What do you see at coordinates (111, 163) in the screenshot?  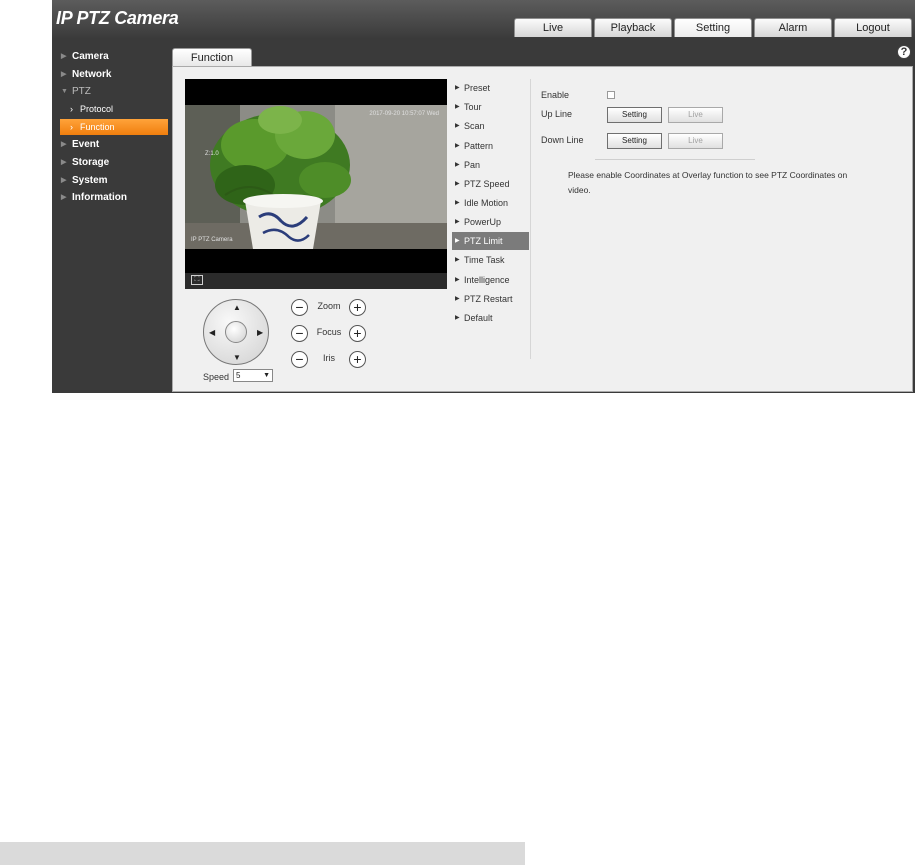 I see `sidebar-item-storage: ▶ Storage` at bounding box center [111, 163].